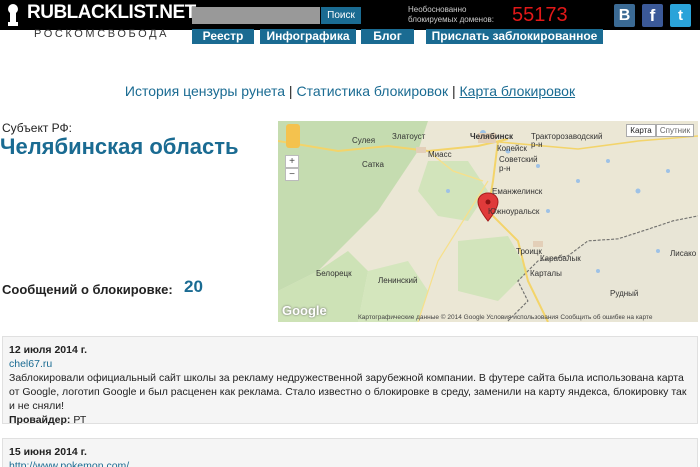 This screenshot has height=467, width=700. I want to click on site-logo: RUBLACKLIST.NET, so click(111, 13).